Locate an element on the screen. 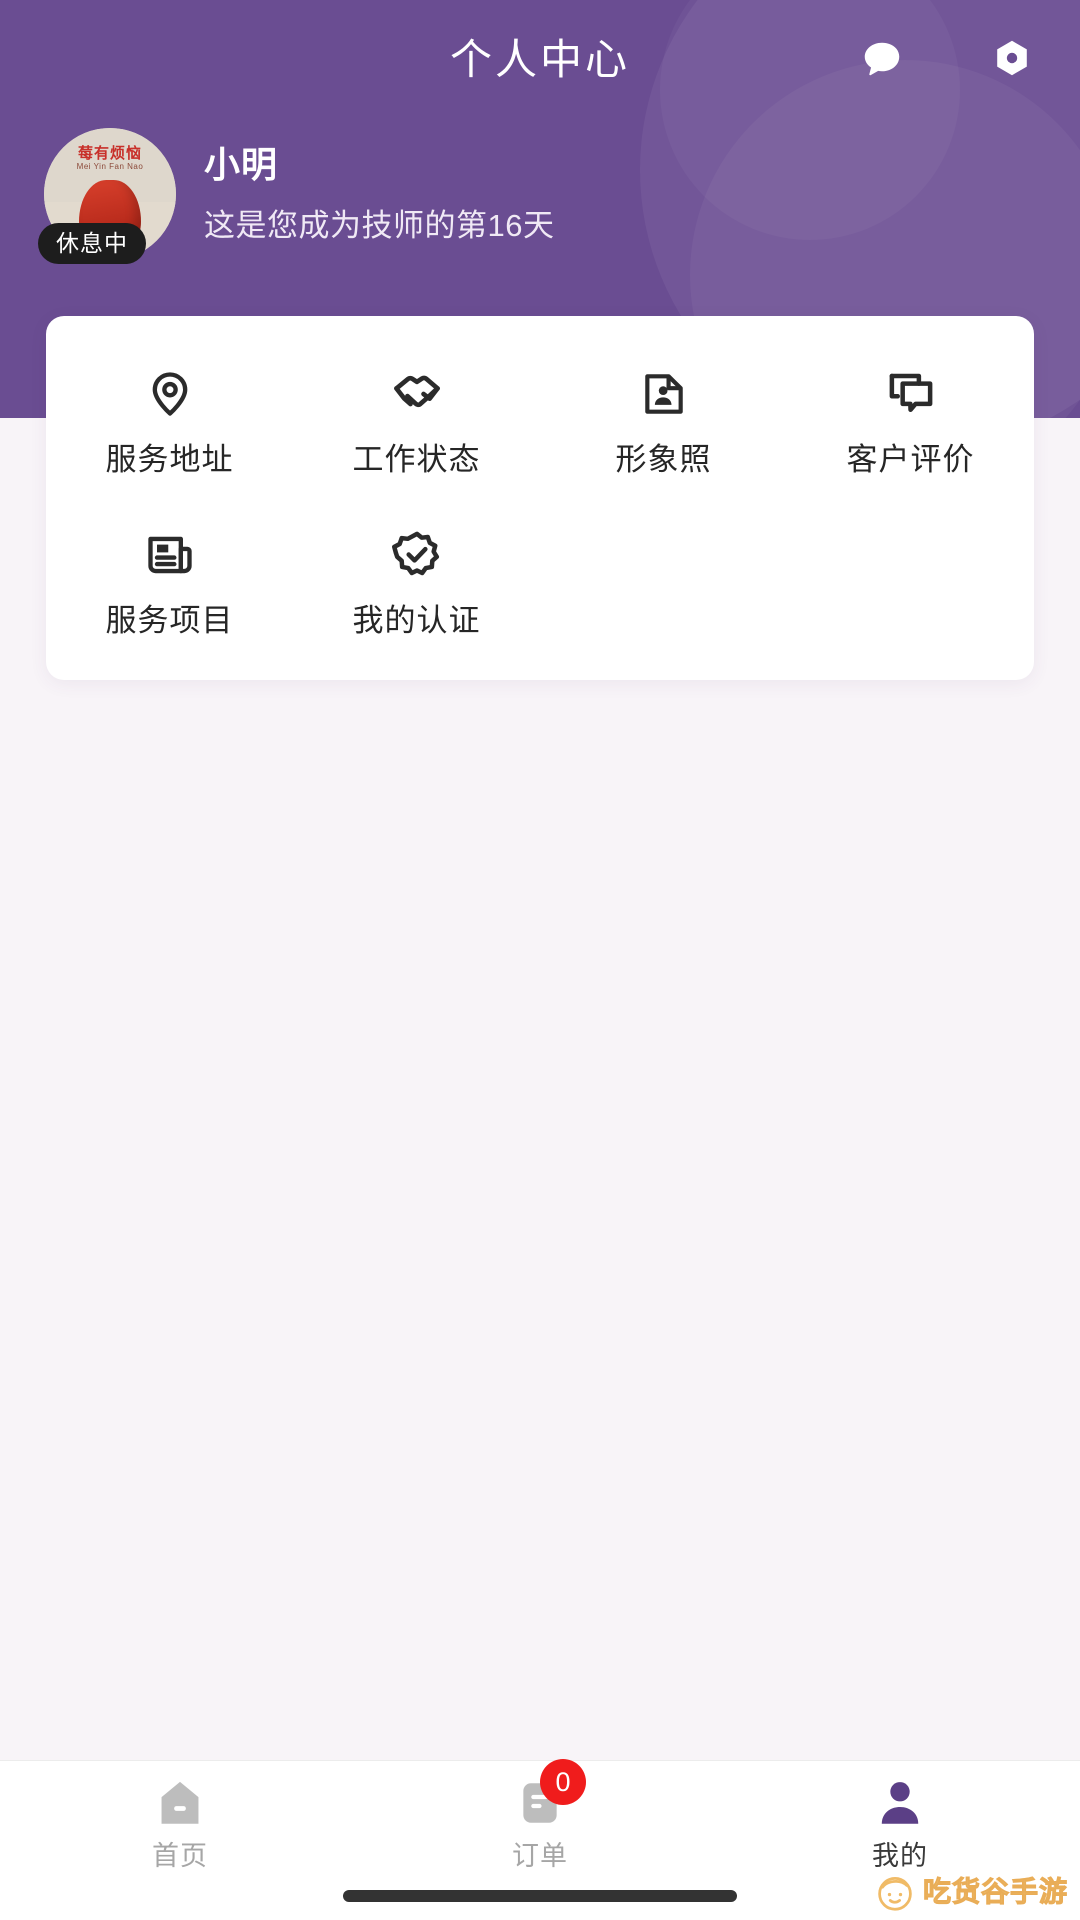 The image size is (1080, 1920). avatar-brand-pinyin: Mei Yin Fan Nao is located at coordinates (110, 166).